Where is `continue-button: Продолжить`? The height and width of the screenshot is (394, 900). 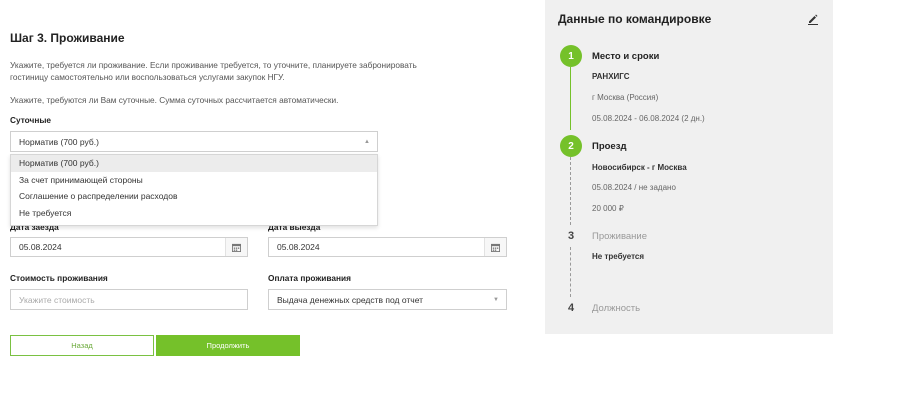
continue-button: Продолжить is located at coordinates (228, 345).